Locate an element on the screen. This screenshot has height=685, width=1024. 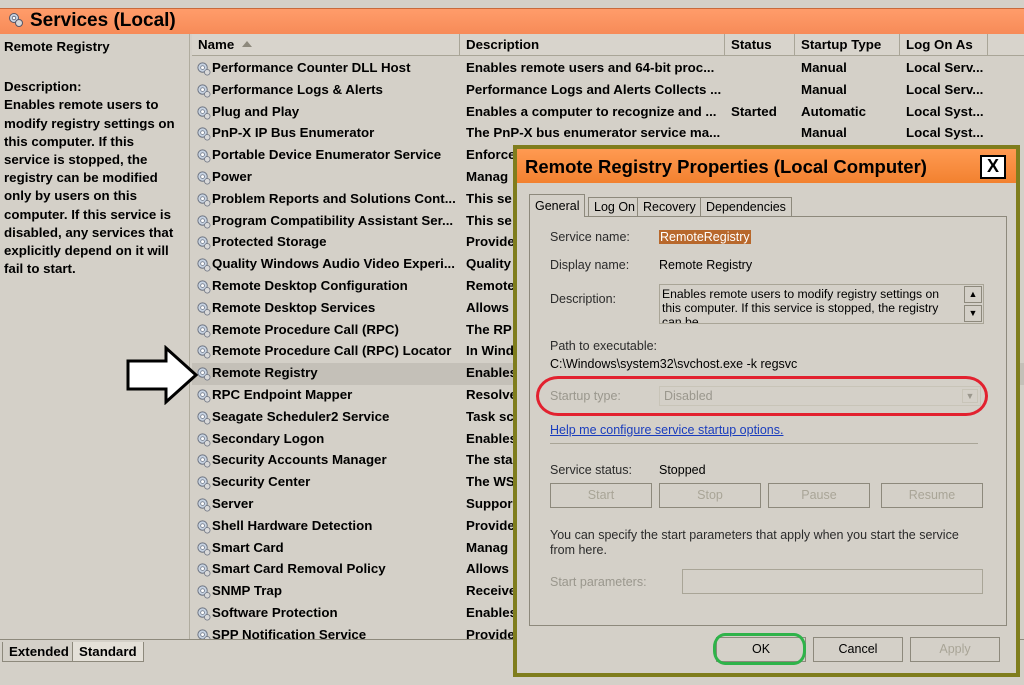
column-logon-label: Log On As is located at coordinates (939, 44).